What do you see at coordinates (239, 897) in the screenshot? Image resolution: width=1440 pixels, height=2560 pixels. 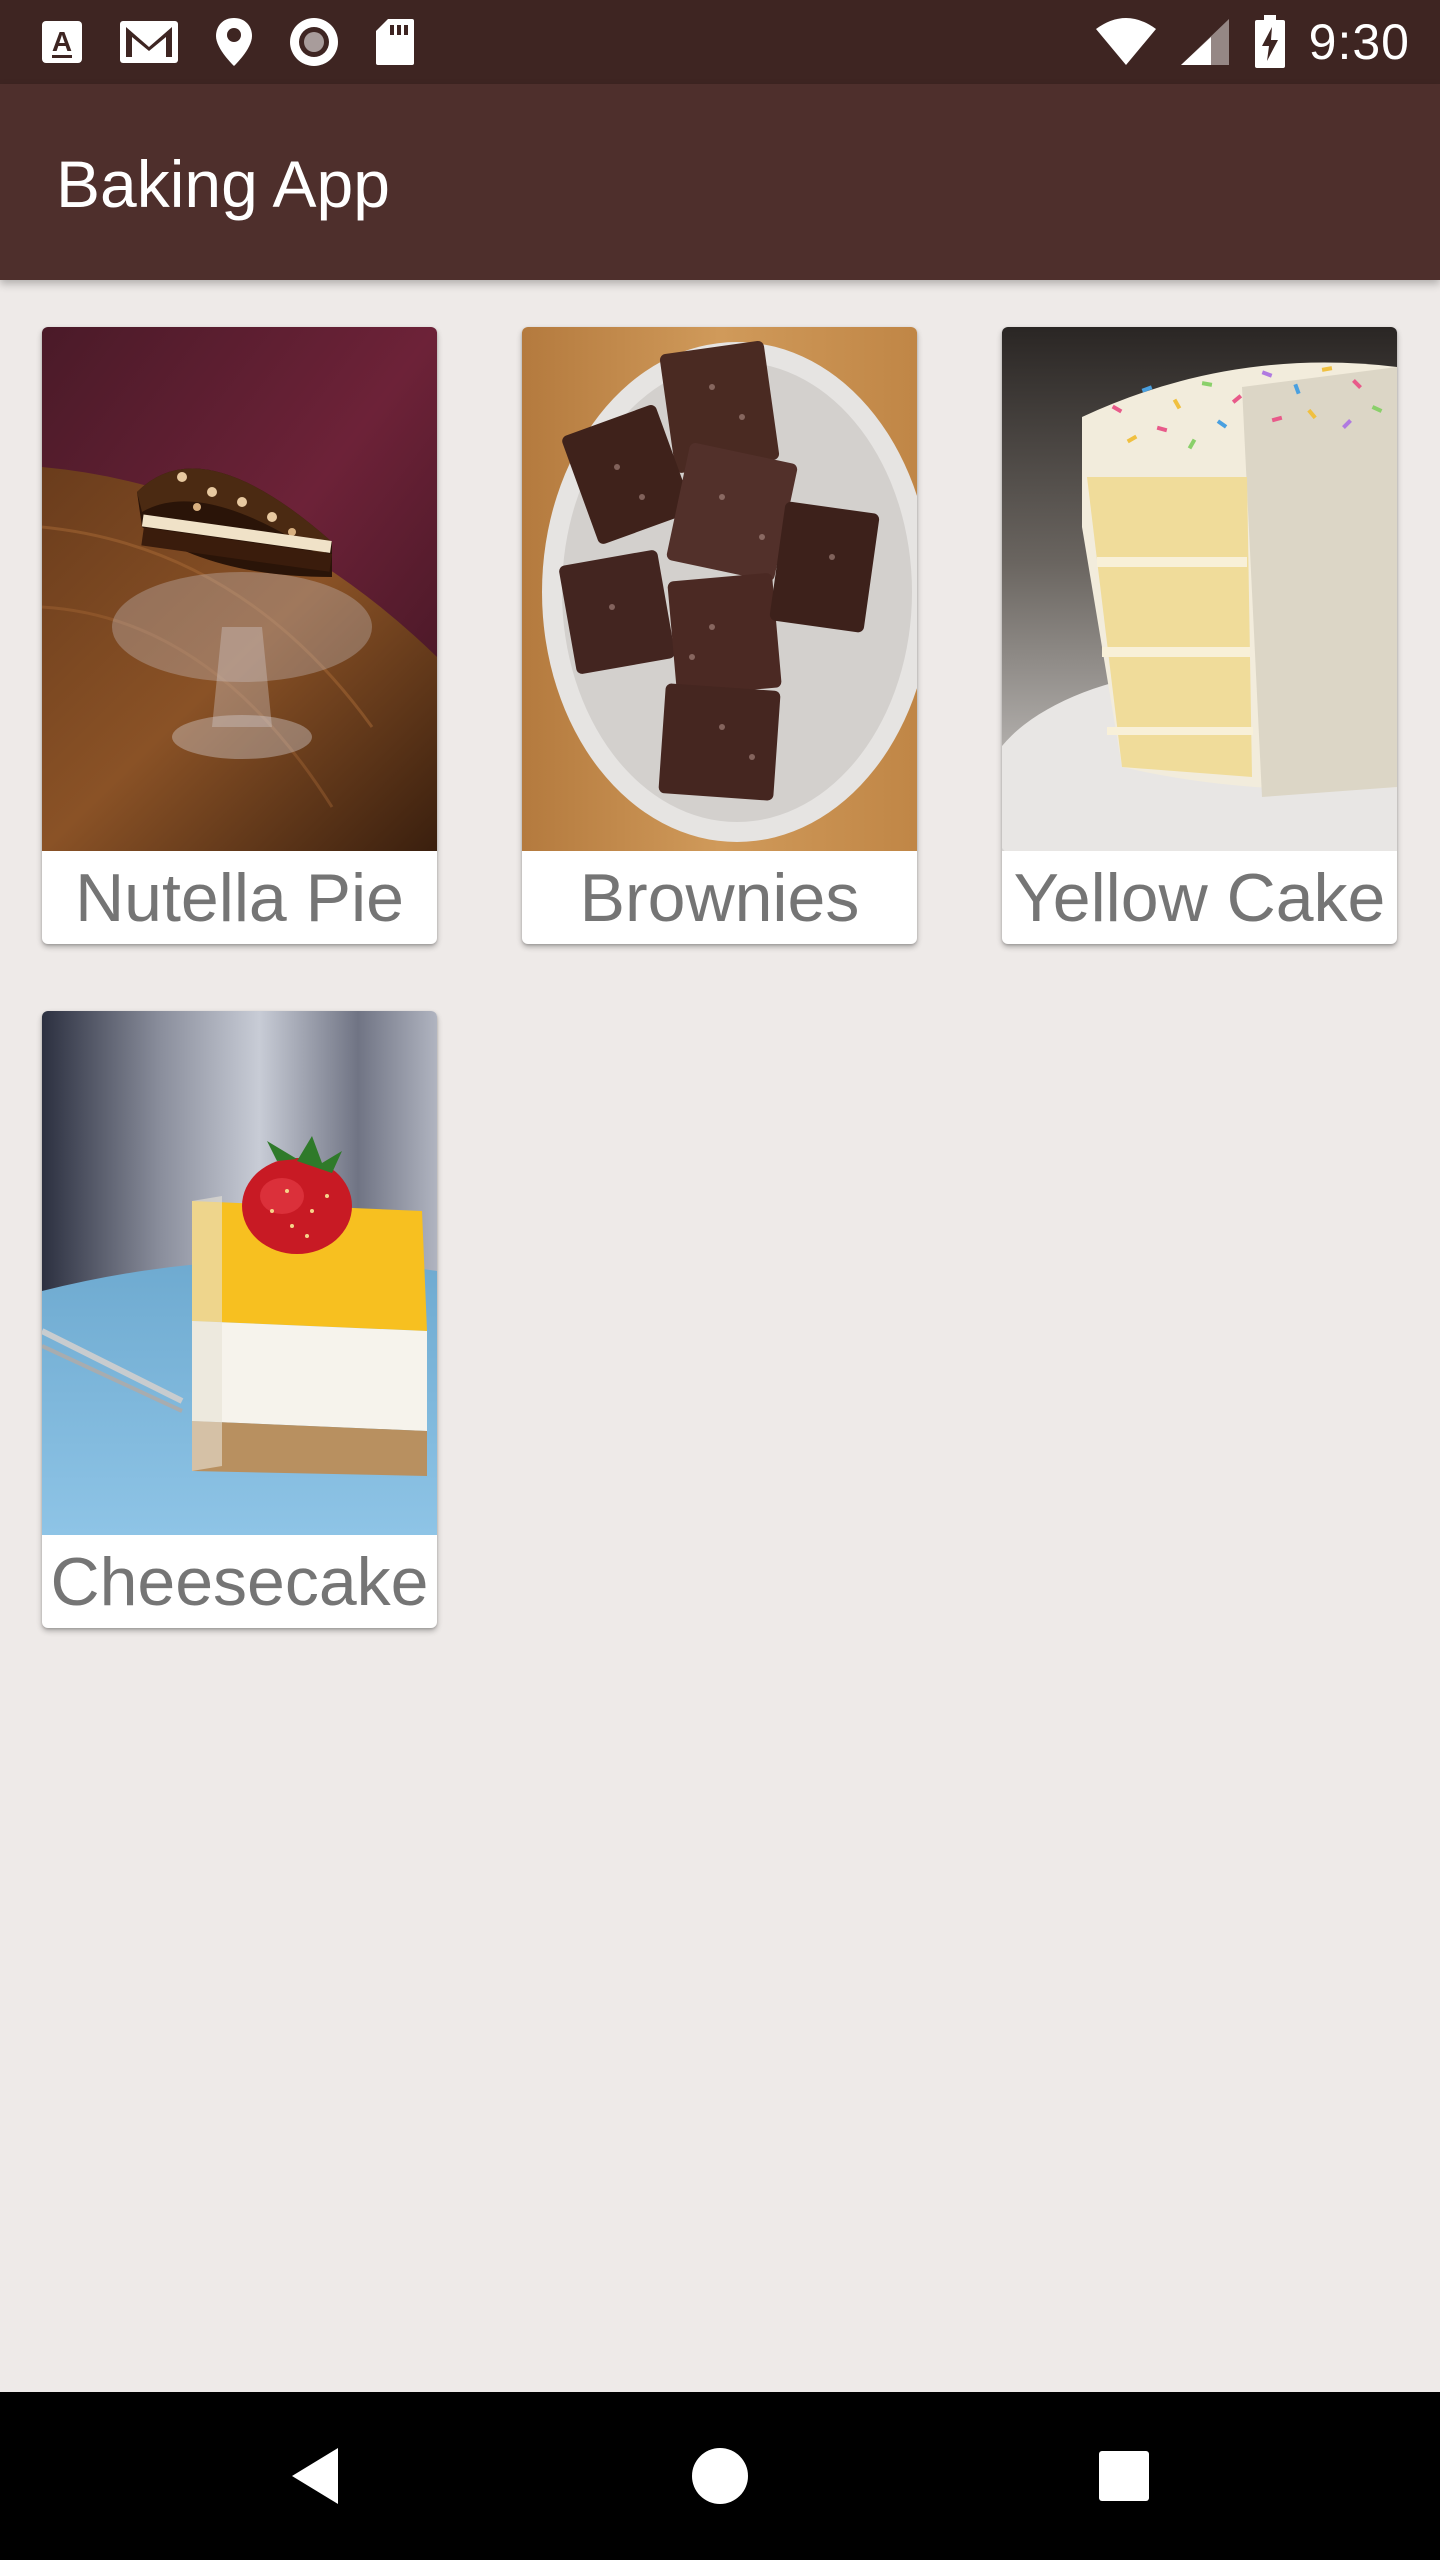 I see `recipe-name: Nutella Pie` at bounding box center [239, 897].